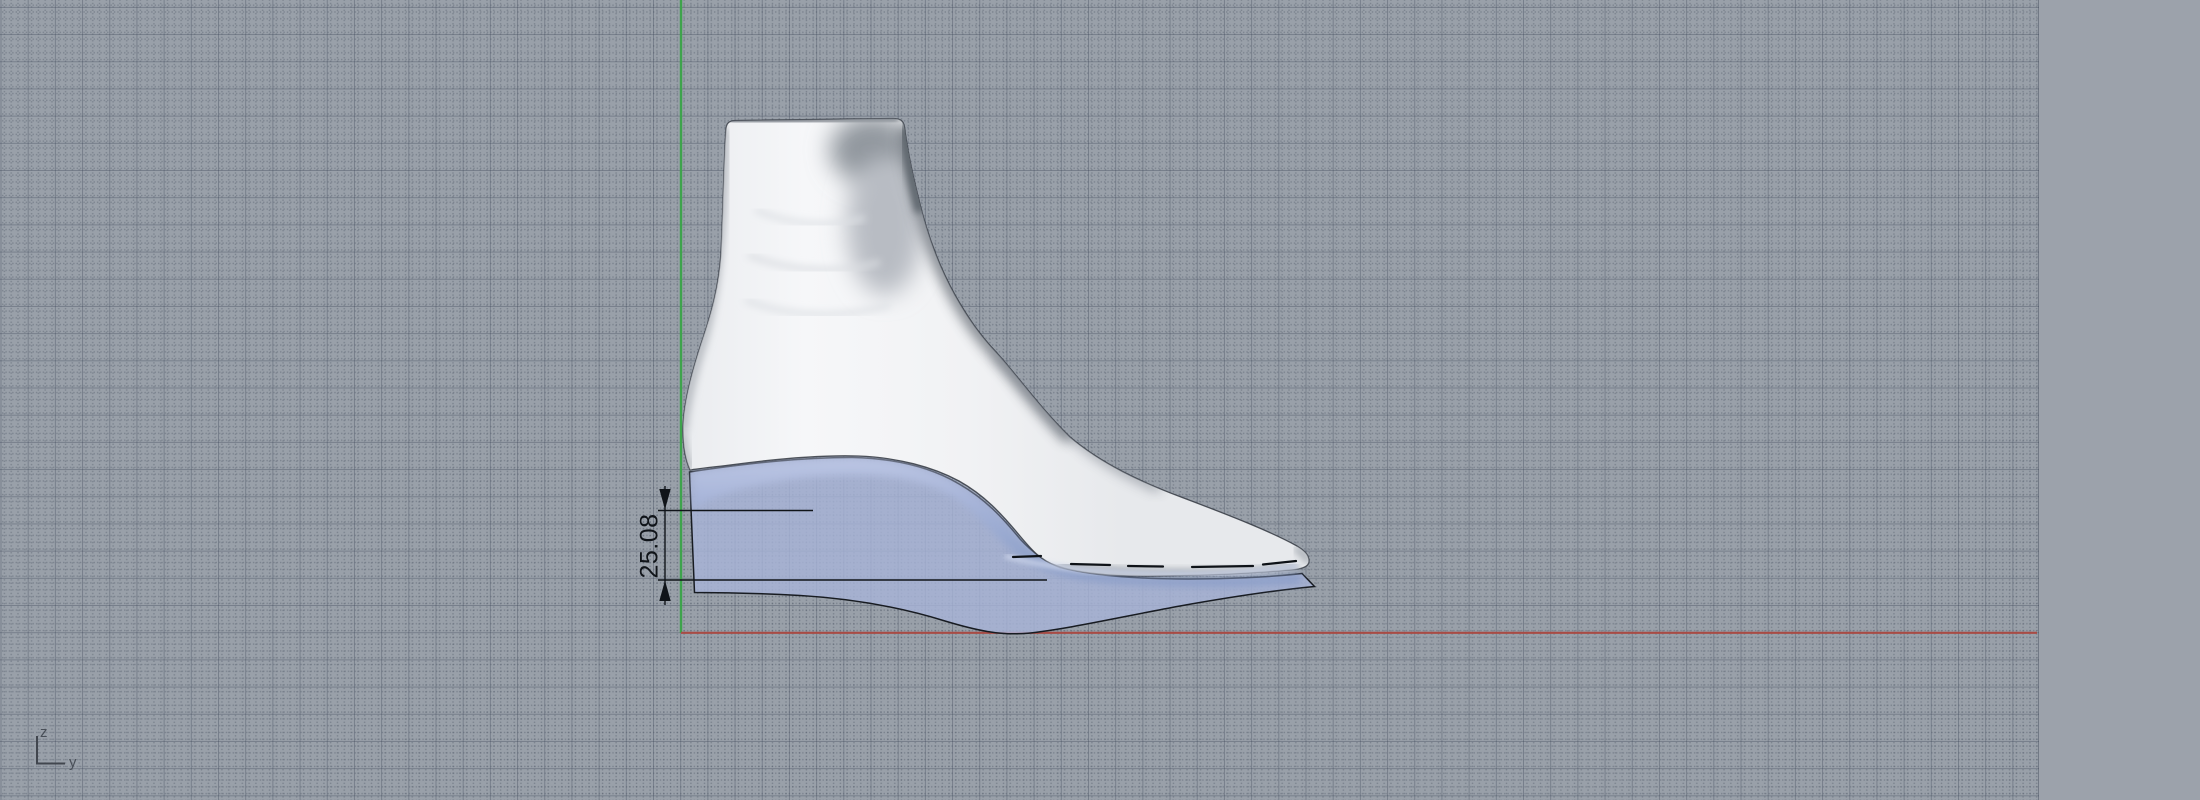  What do you see at coordinates (73, 762) in the screenshot?
I see `axis-gizmo-y-label: y` at bounding box center [73, 762].